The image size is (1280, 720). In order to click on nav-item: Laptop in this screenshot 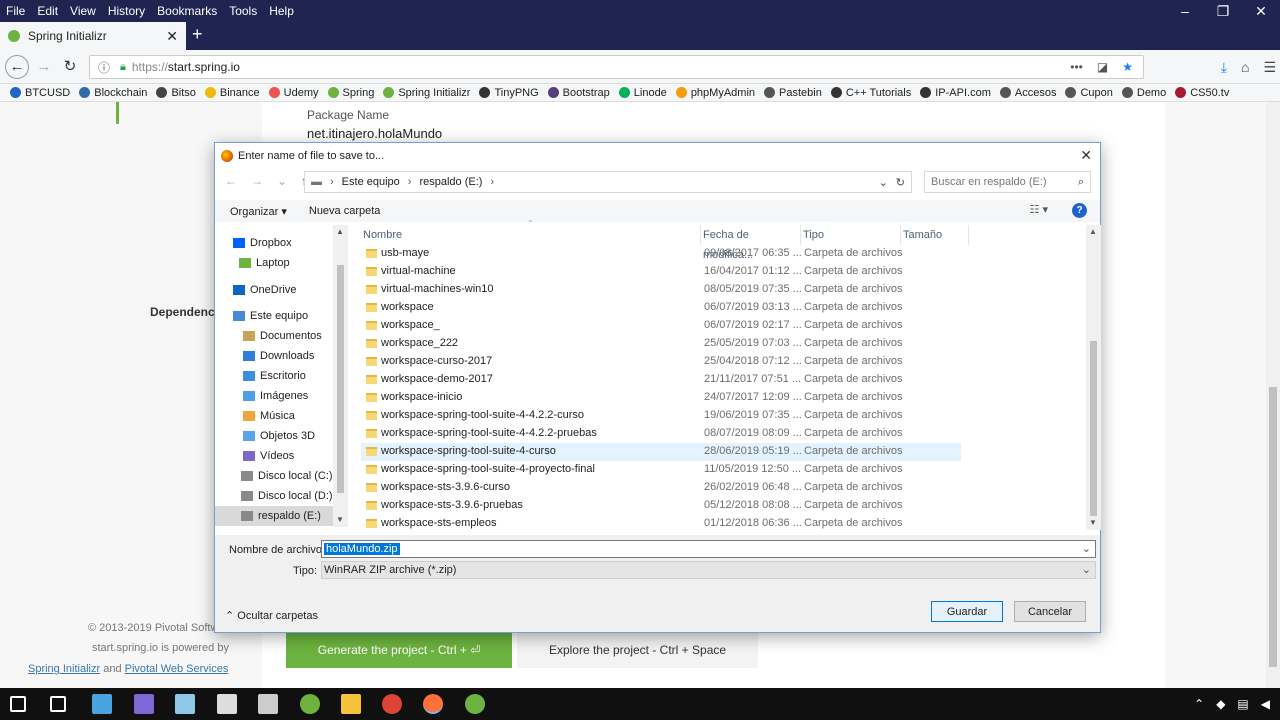, I will do `click(274, 263)`.